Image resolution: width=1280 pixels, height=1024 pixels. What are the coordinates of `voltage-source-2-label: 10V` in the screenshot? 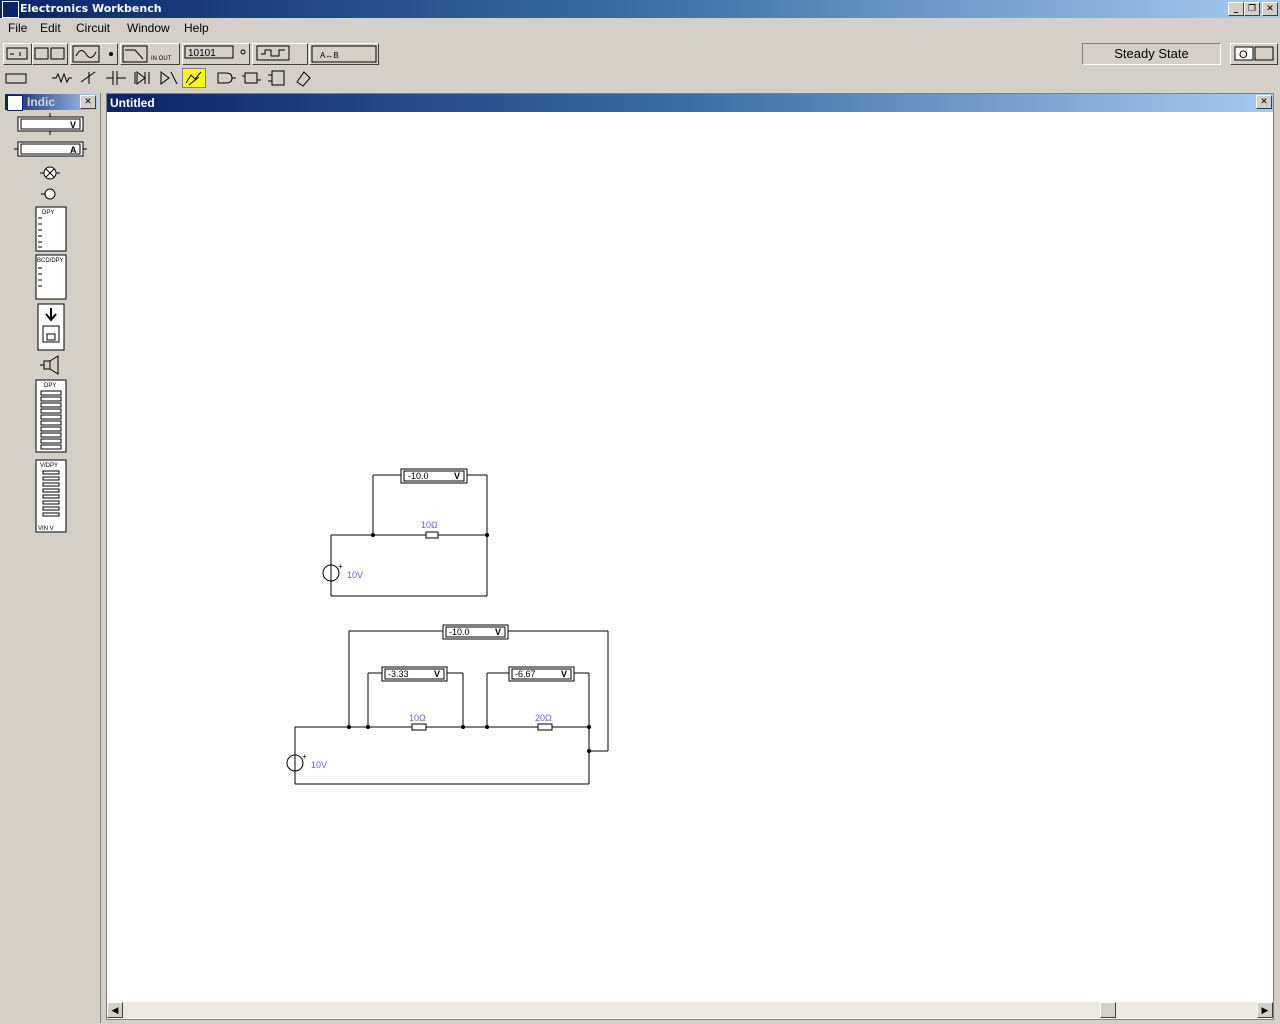 It's located at (319, 765).